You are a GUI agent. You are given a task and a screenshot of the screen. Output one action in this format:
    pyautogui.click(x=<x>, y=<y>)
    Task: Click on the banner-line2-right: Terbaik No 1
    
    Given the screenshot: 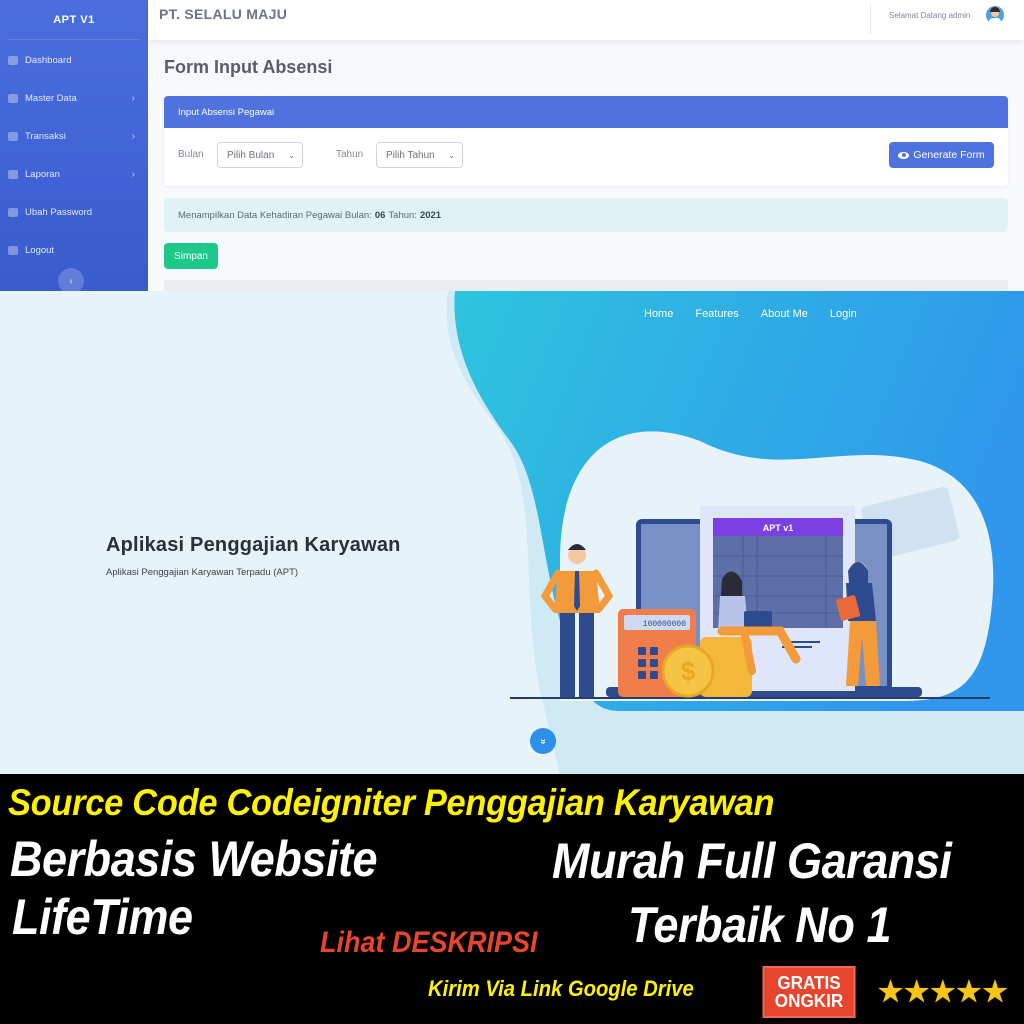 What is the action you would take?
    pyautogui.click(x=760, y=925)
    